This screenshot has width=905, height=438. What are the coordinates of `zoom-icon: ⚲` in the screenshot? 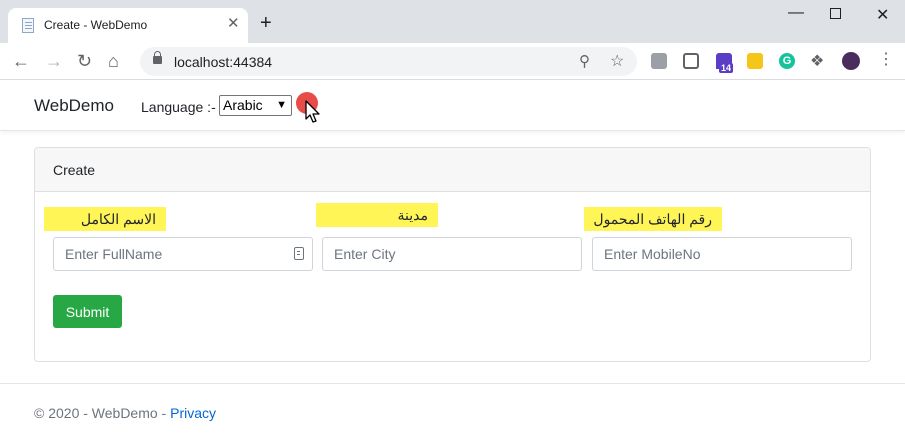 It's located at (584, 61).